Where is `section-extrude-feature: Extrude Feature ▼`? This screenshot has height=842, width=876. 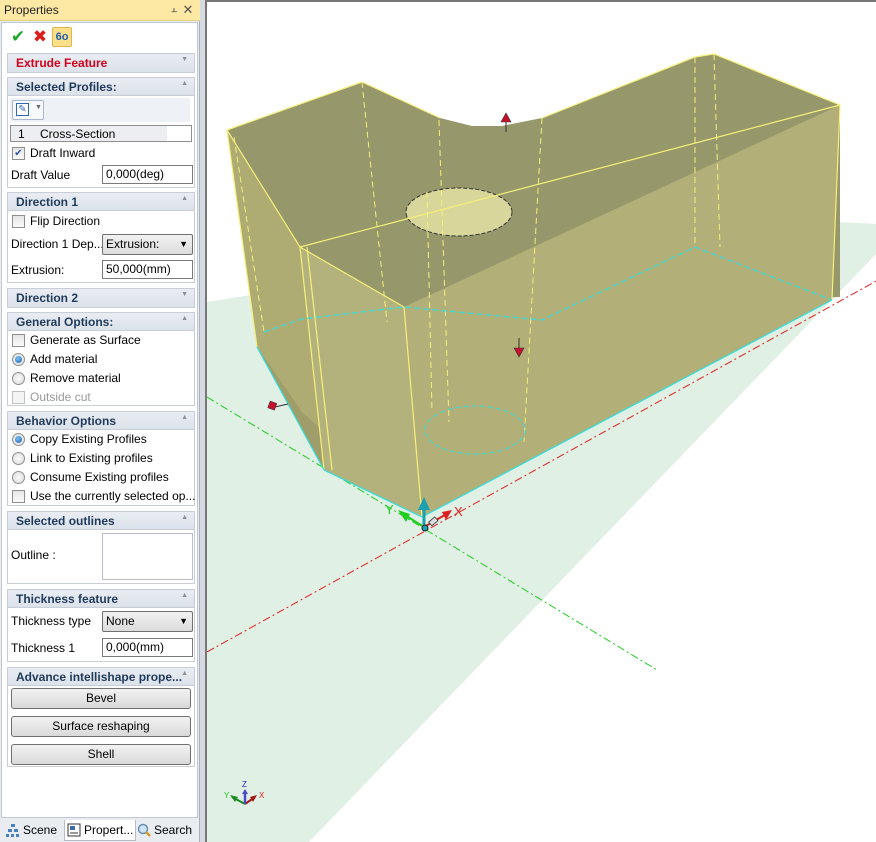
section-extrude-feature: Extrude Feature ▼ is located at coordinates (101, 63).